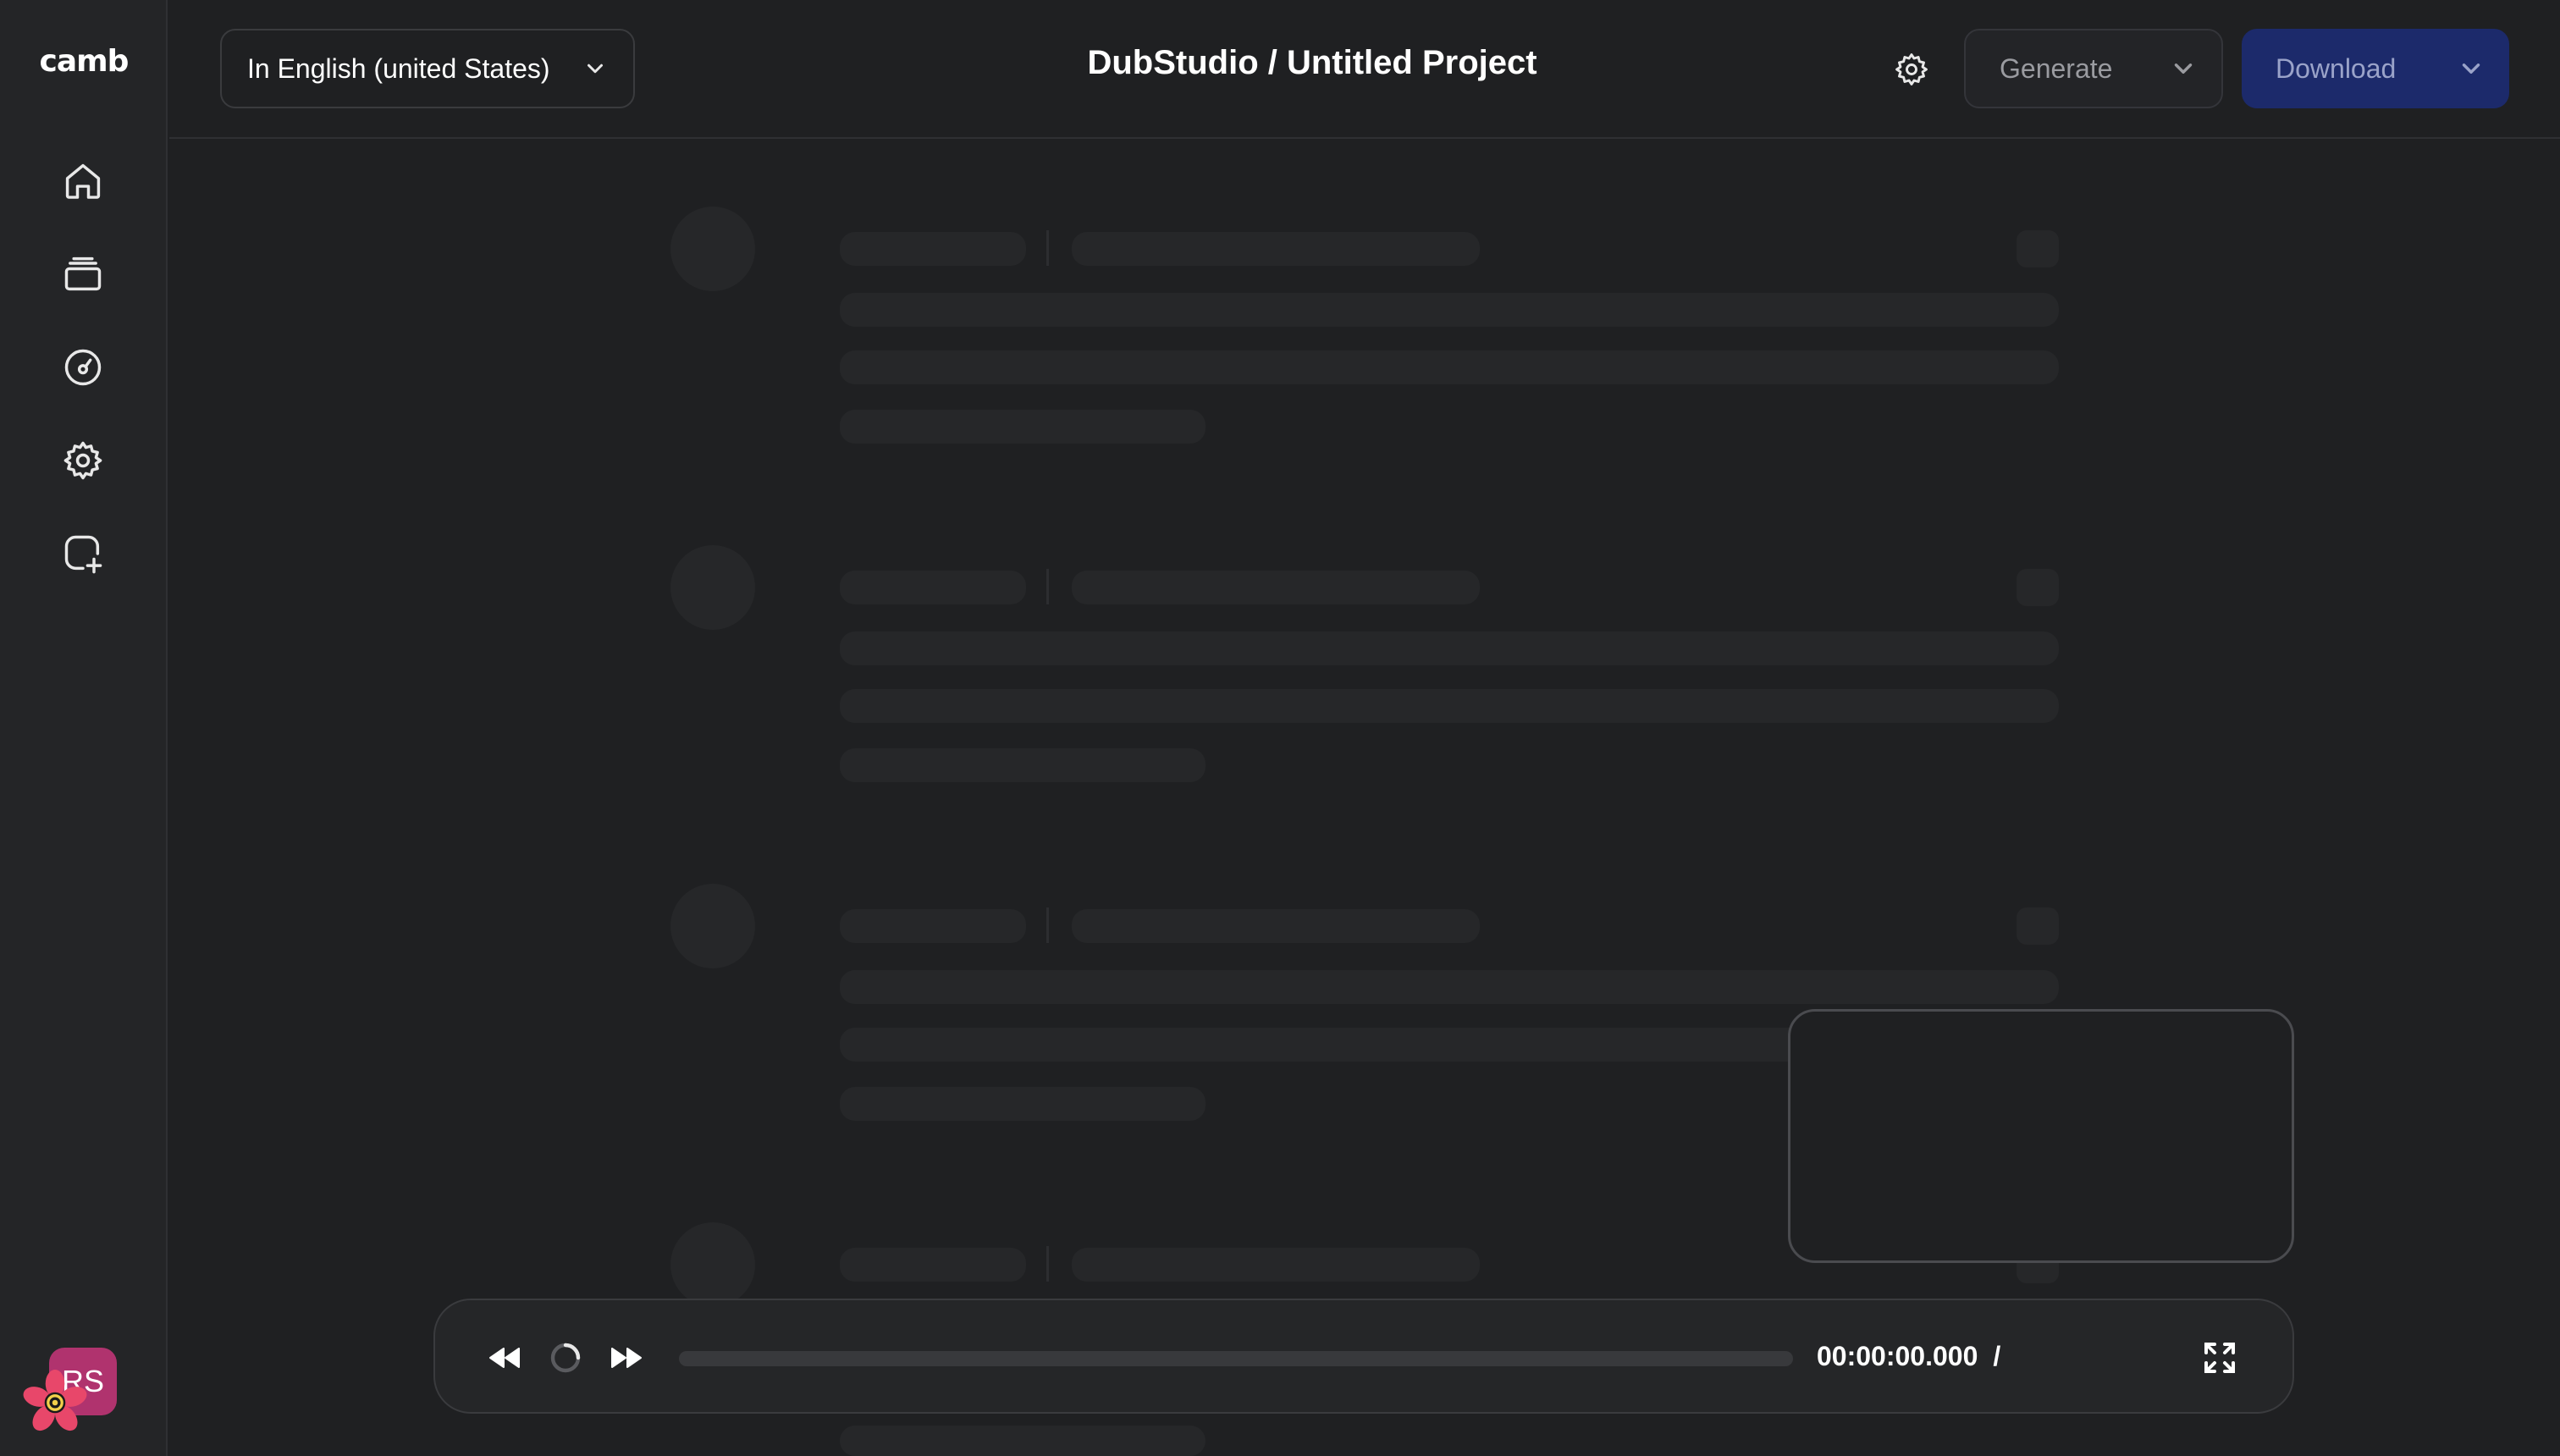  What do you see at coordinates (1897, 1356) in the screenshot?
I see `current-time: 00:00:00.000` at bounding box center [1897, 1356].